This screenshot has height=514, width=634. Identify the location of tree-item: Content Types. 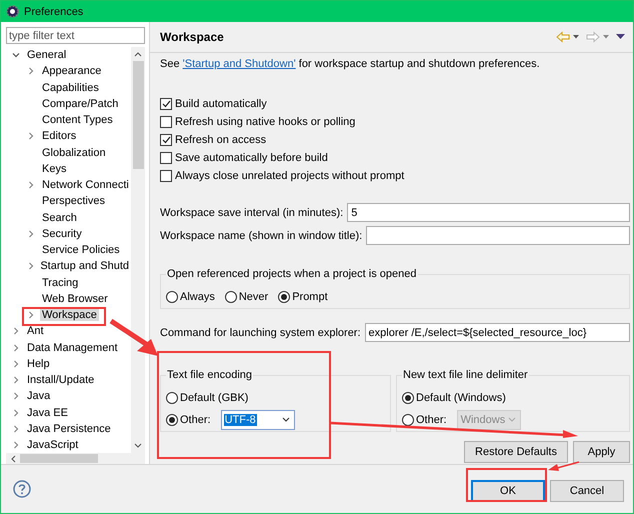
(77, 120).